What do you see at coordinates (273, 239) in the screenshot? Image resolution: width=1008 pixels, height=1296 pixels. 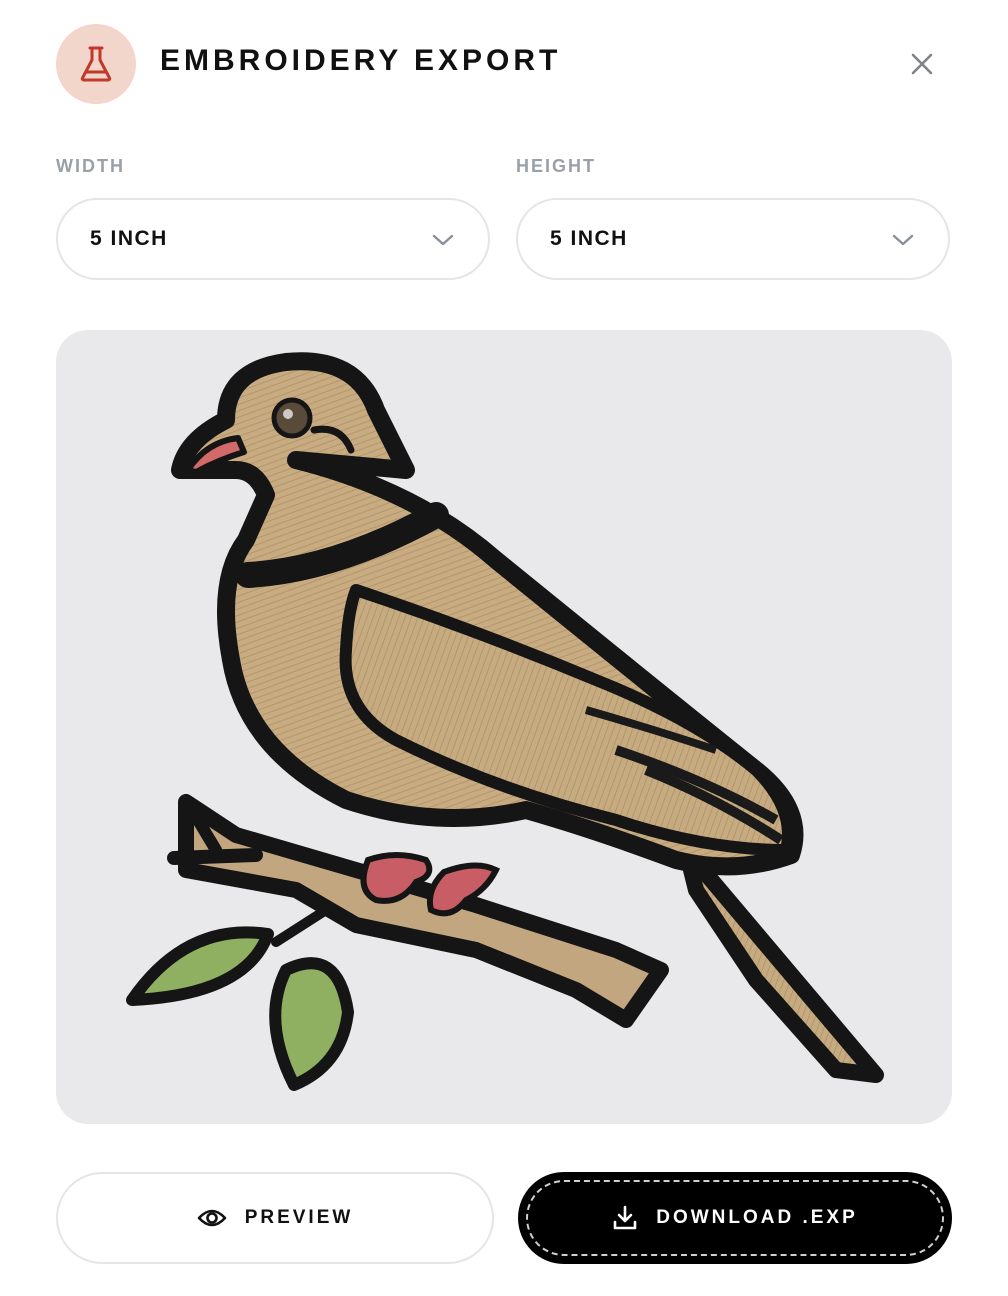 I see `width-select: 5 INCH` at bounding box center [273, 239].